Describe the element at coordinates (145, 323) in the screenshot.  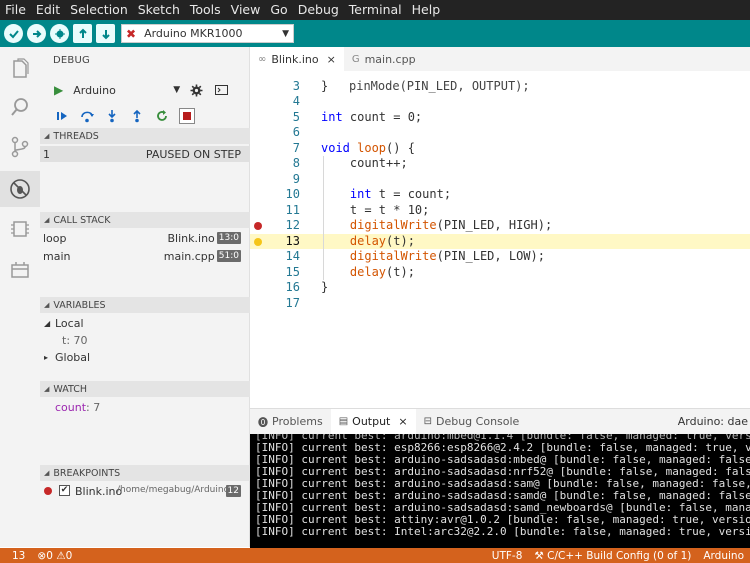
I see `variables-local-scope: ◢ Local` at that location.